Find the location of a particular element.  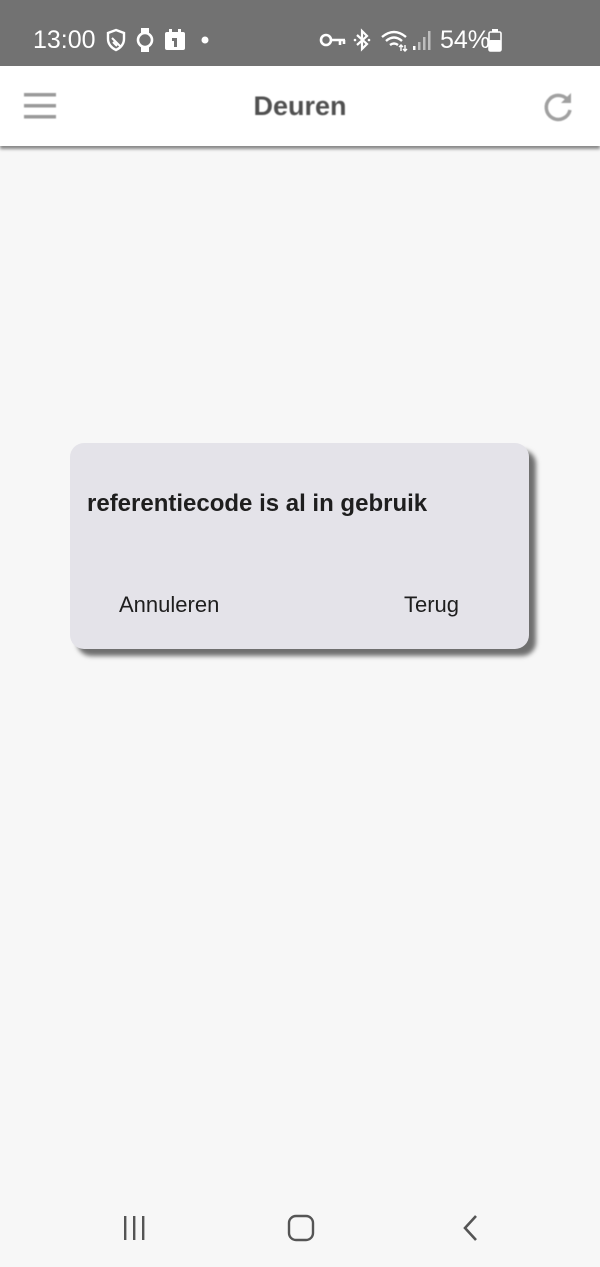

home-icon is located at coordinates (301, 1228).